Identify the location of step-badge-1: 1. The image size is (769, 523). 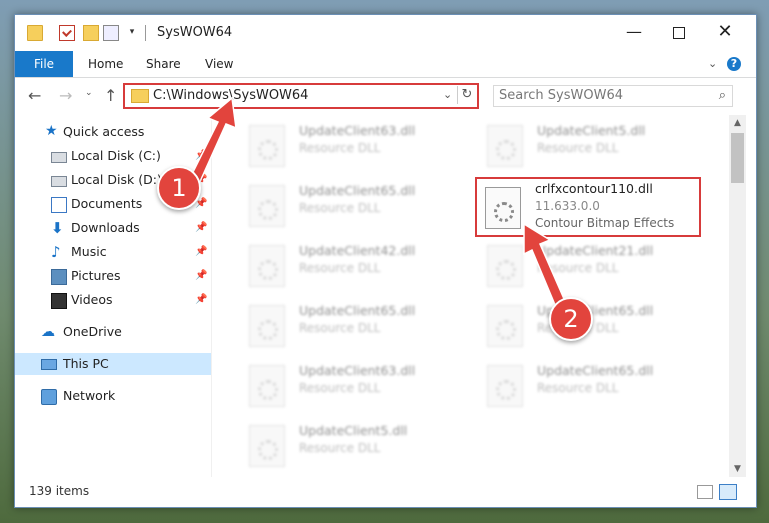
(179, 188).